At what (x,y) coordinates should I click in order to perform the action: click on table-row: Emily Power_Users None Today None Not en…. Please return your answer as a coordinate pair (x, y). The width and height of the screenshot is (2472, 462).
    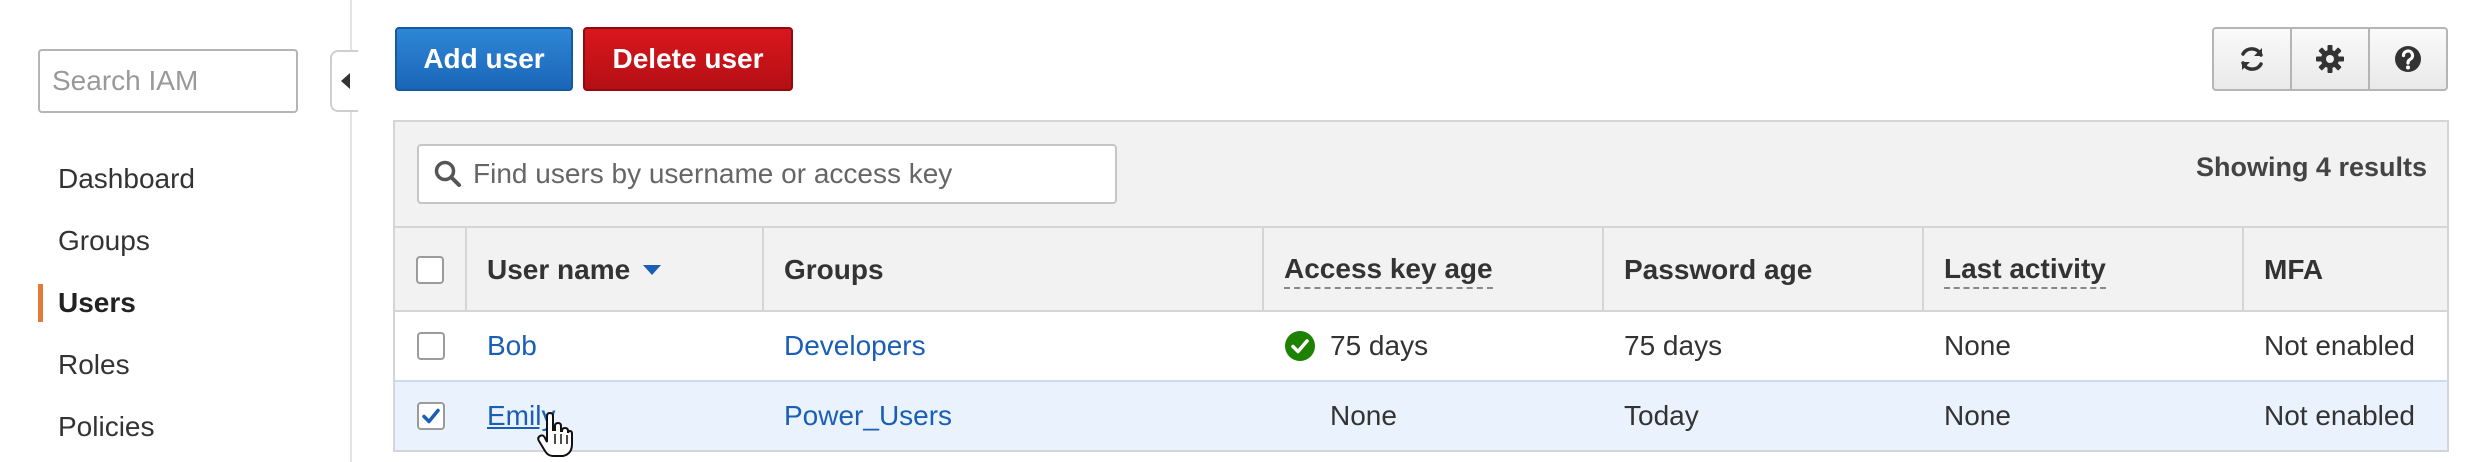
    Looking at the image, I should click on (1421, 415).